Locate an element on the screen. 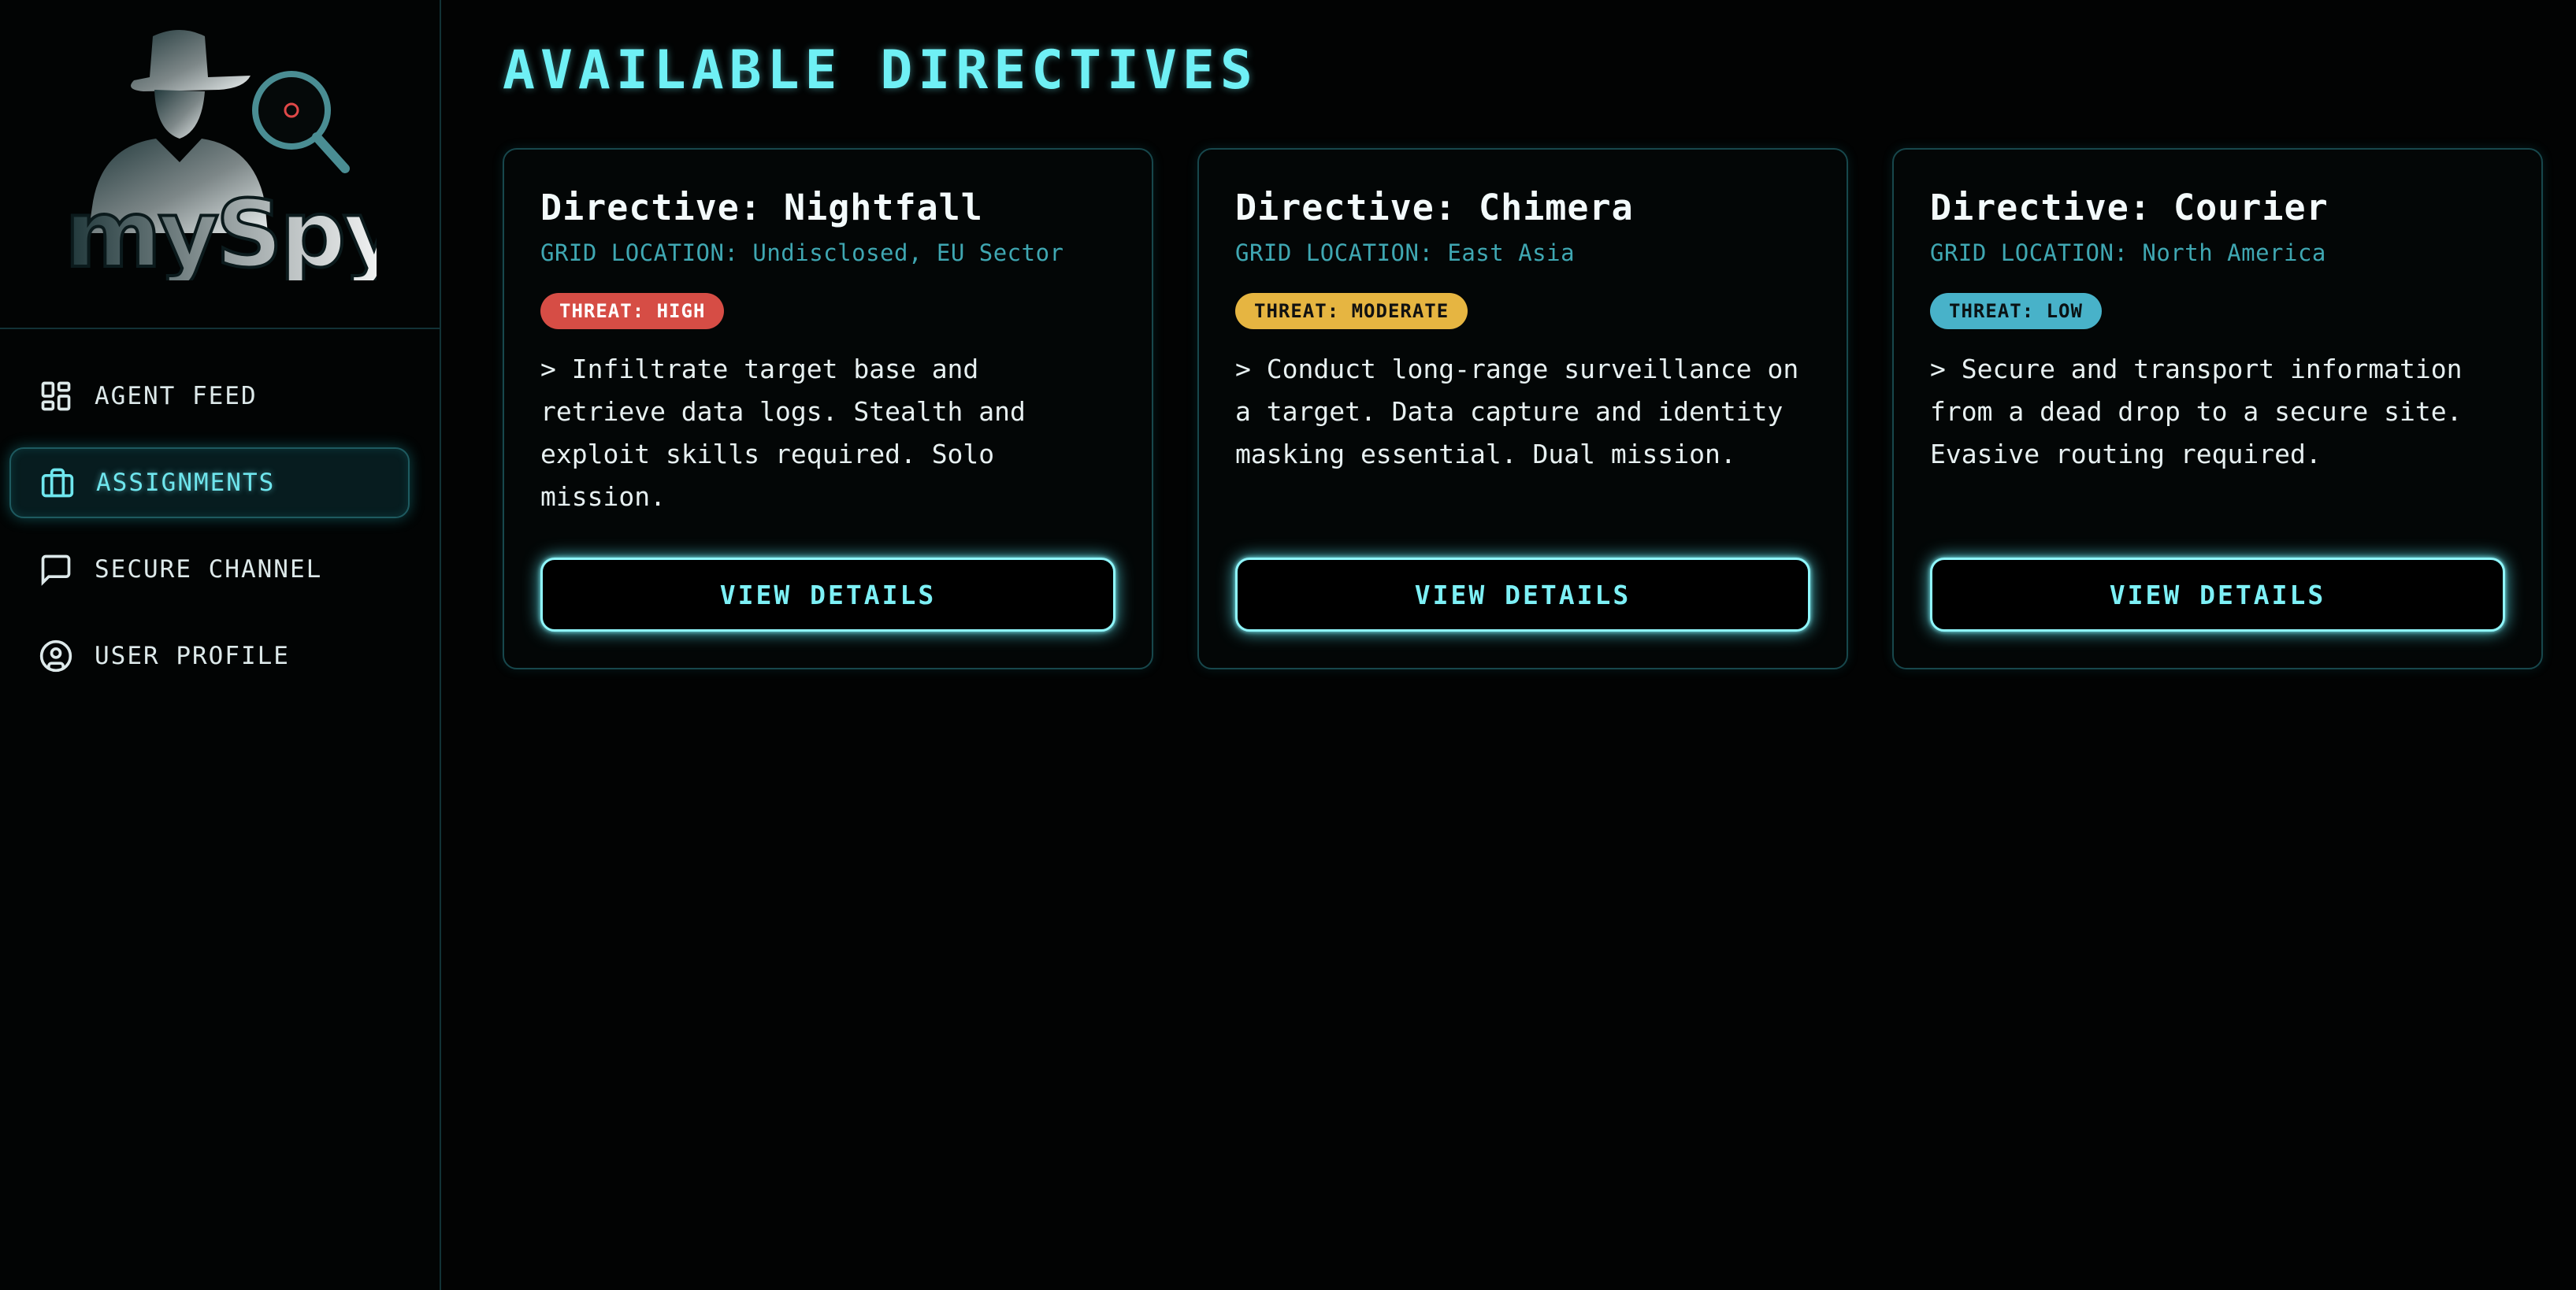  sidebar-item-label: SECURE CHANNEL is located at coordinates (209, 569).